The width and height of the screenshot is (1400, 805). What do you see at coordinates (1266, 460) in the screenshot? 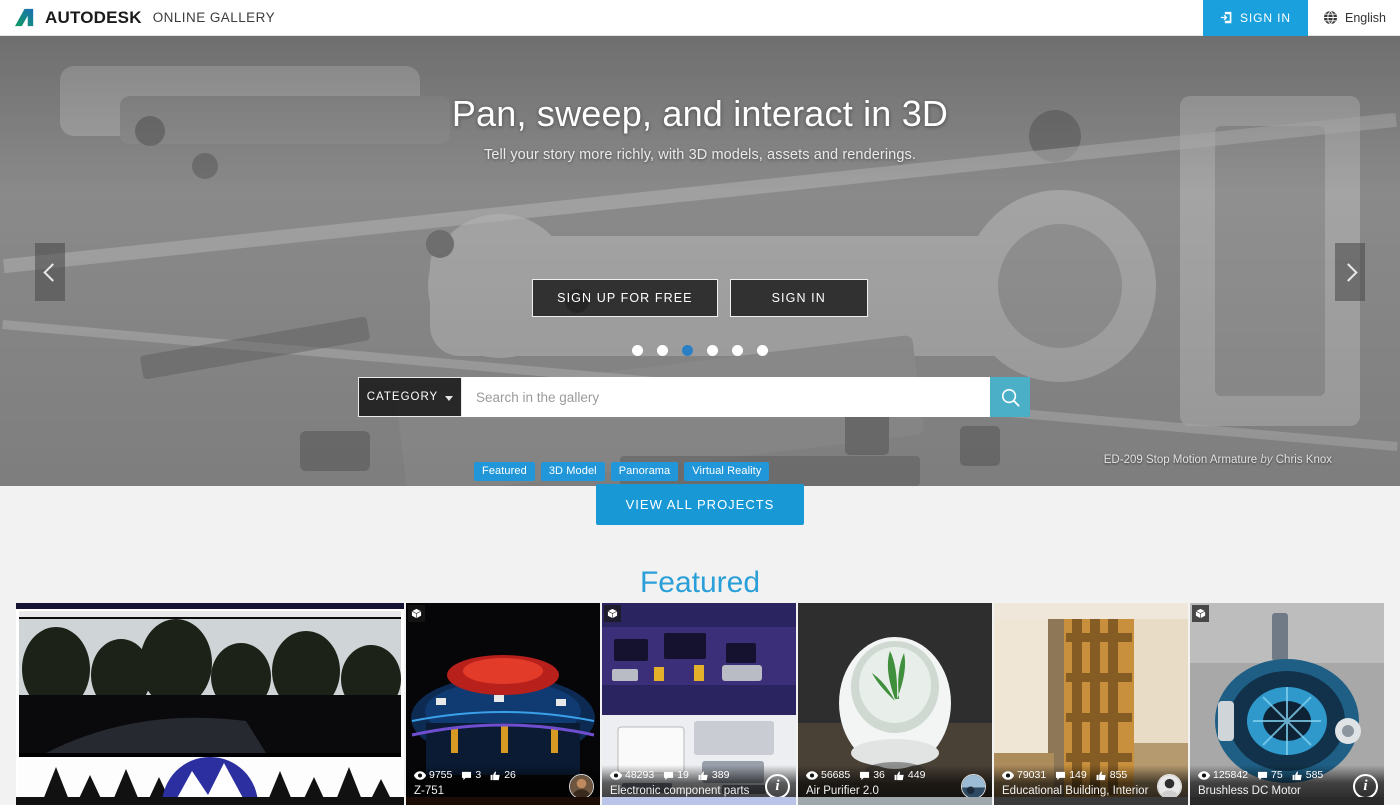
I see `hero-attribution-by: by` at bounding box center [1266, 460].